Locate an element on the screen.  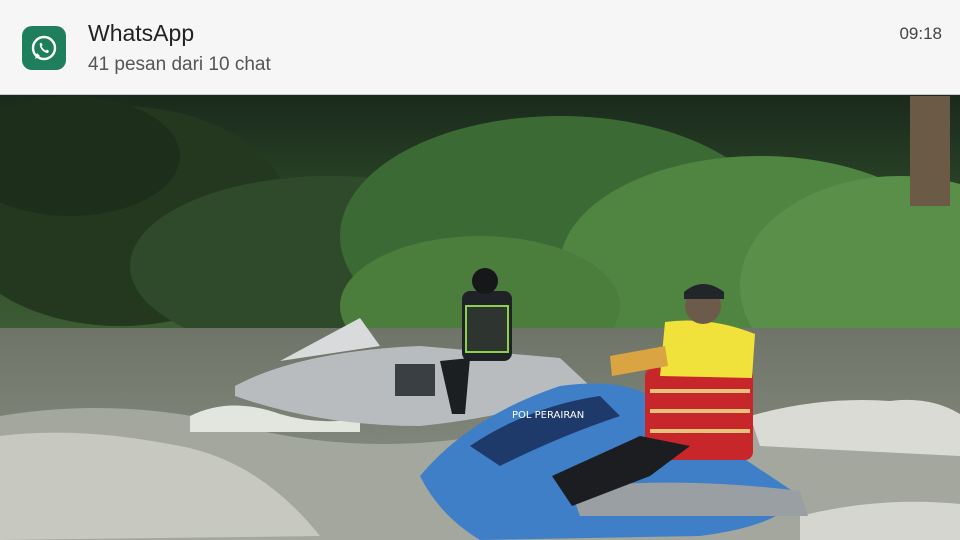
jetski-label: POL PERAIRAN is located at coordinates (548, 415).